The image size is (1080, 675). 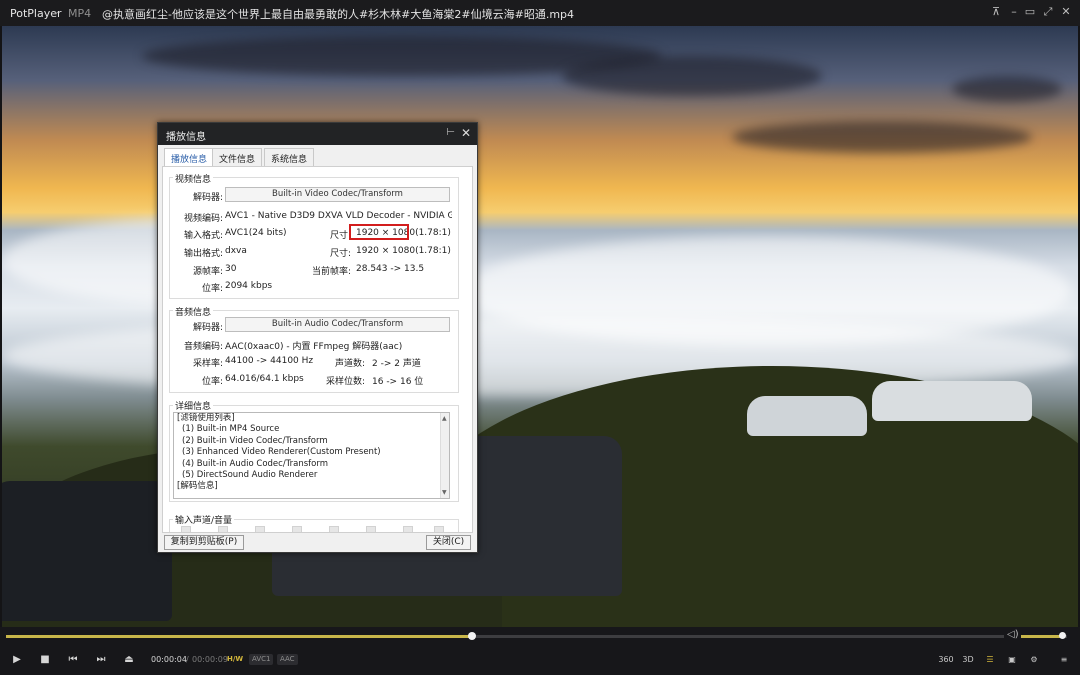 I want to click on current-fps-value: 28.543 -> 13.5, so click(x=390, y=269).